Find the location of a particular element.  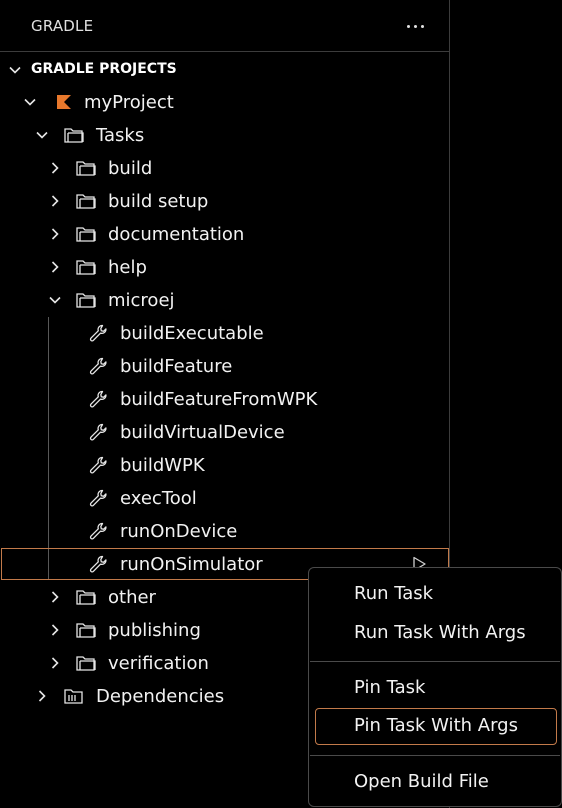

tree-label: build setup is located at coordinates (158, 201).